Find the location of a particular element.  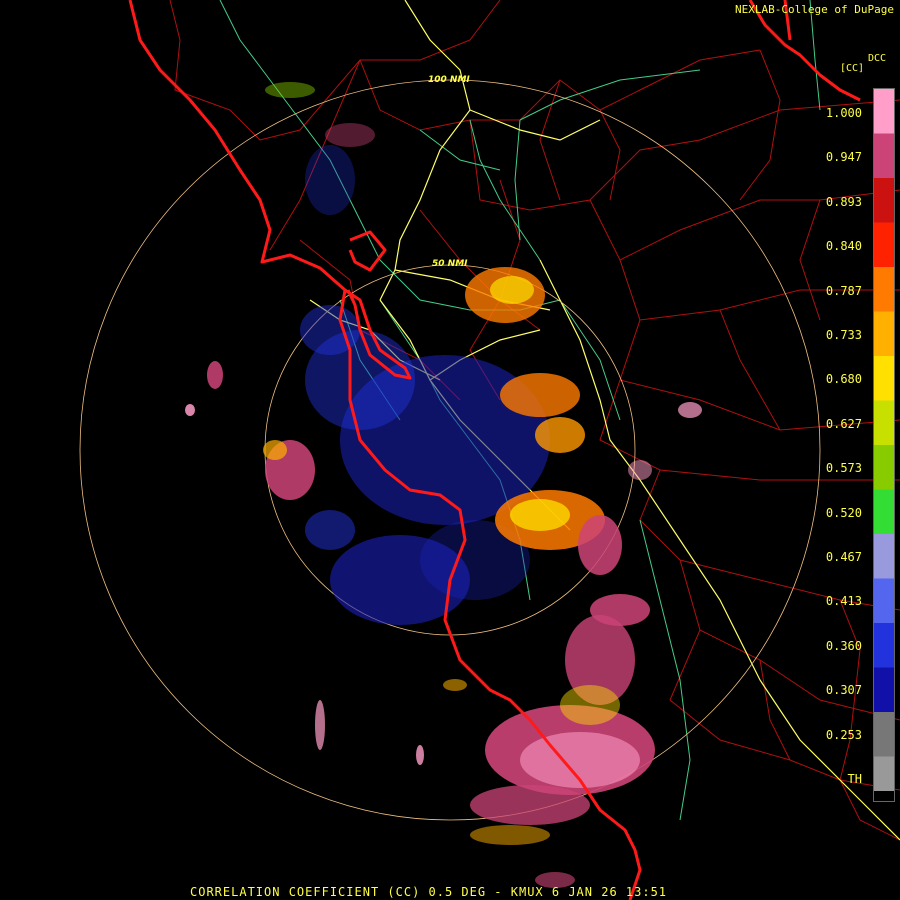

range-label-100: 100 NMI is located at coordinates (449, 80).